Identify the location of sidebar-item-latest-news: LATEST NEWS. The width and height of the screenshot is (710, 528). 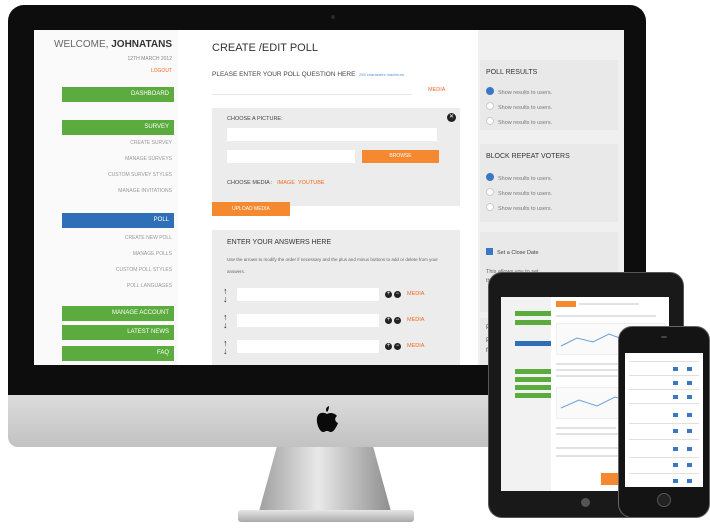
(118, 332).